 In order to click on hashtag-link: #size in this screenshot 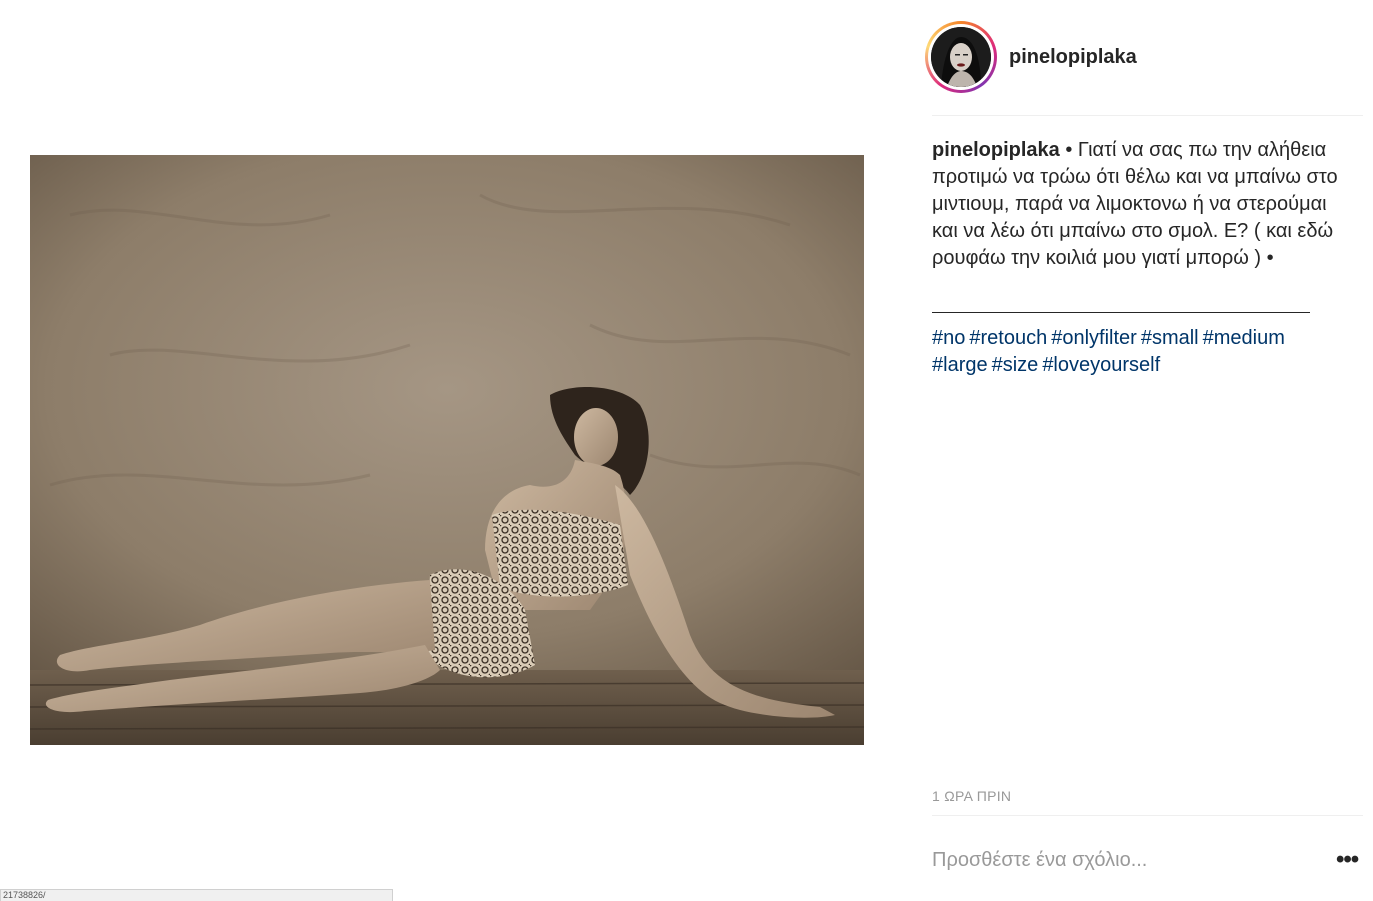, I will do `click(1015, 365)`.